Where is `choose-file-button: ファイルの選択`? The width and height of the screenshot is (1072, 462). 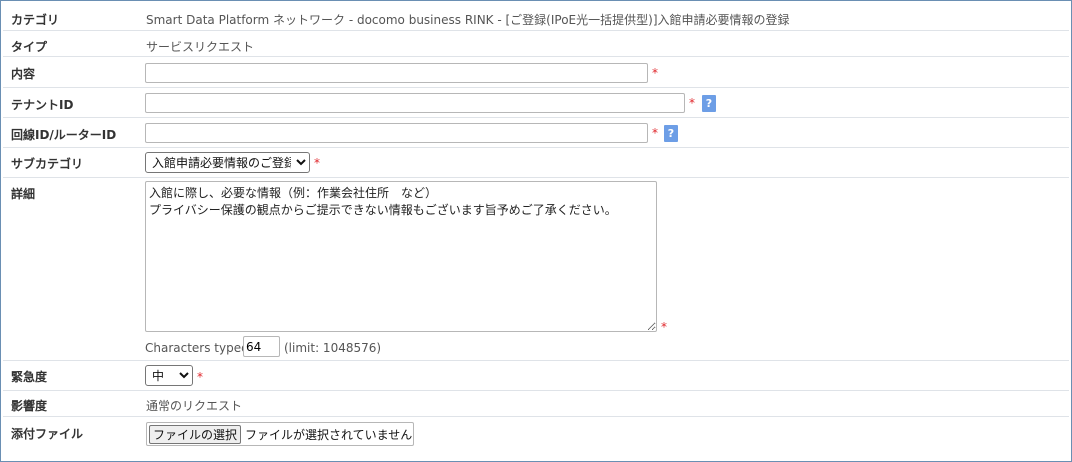 choose-file-button: ファイルの選択 is located at coordinates (195, 434).